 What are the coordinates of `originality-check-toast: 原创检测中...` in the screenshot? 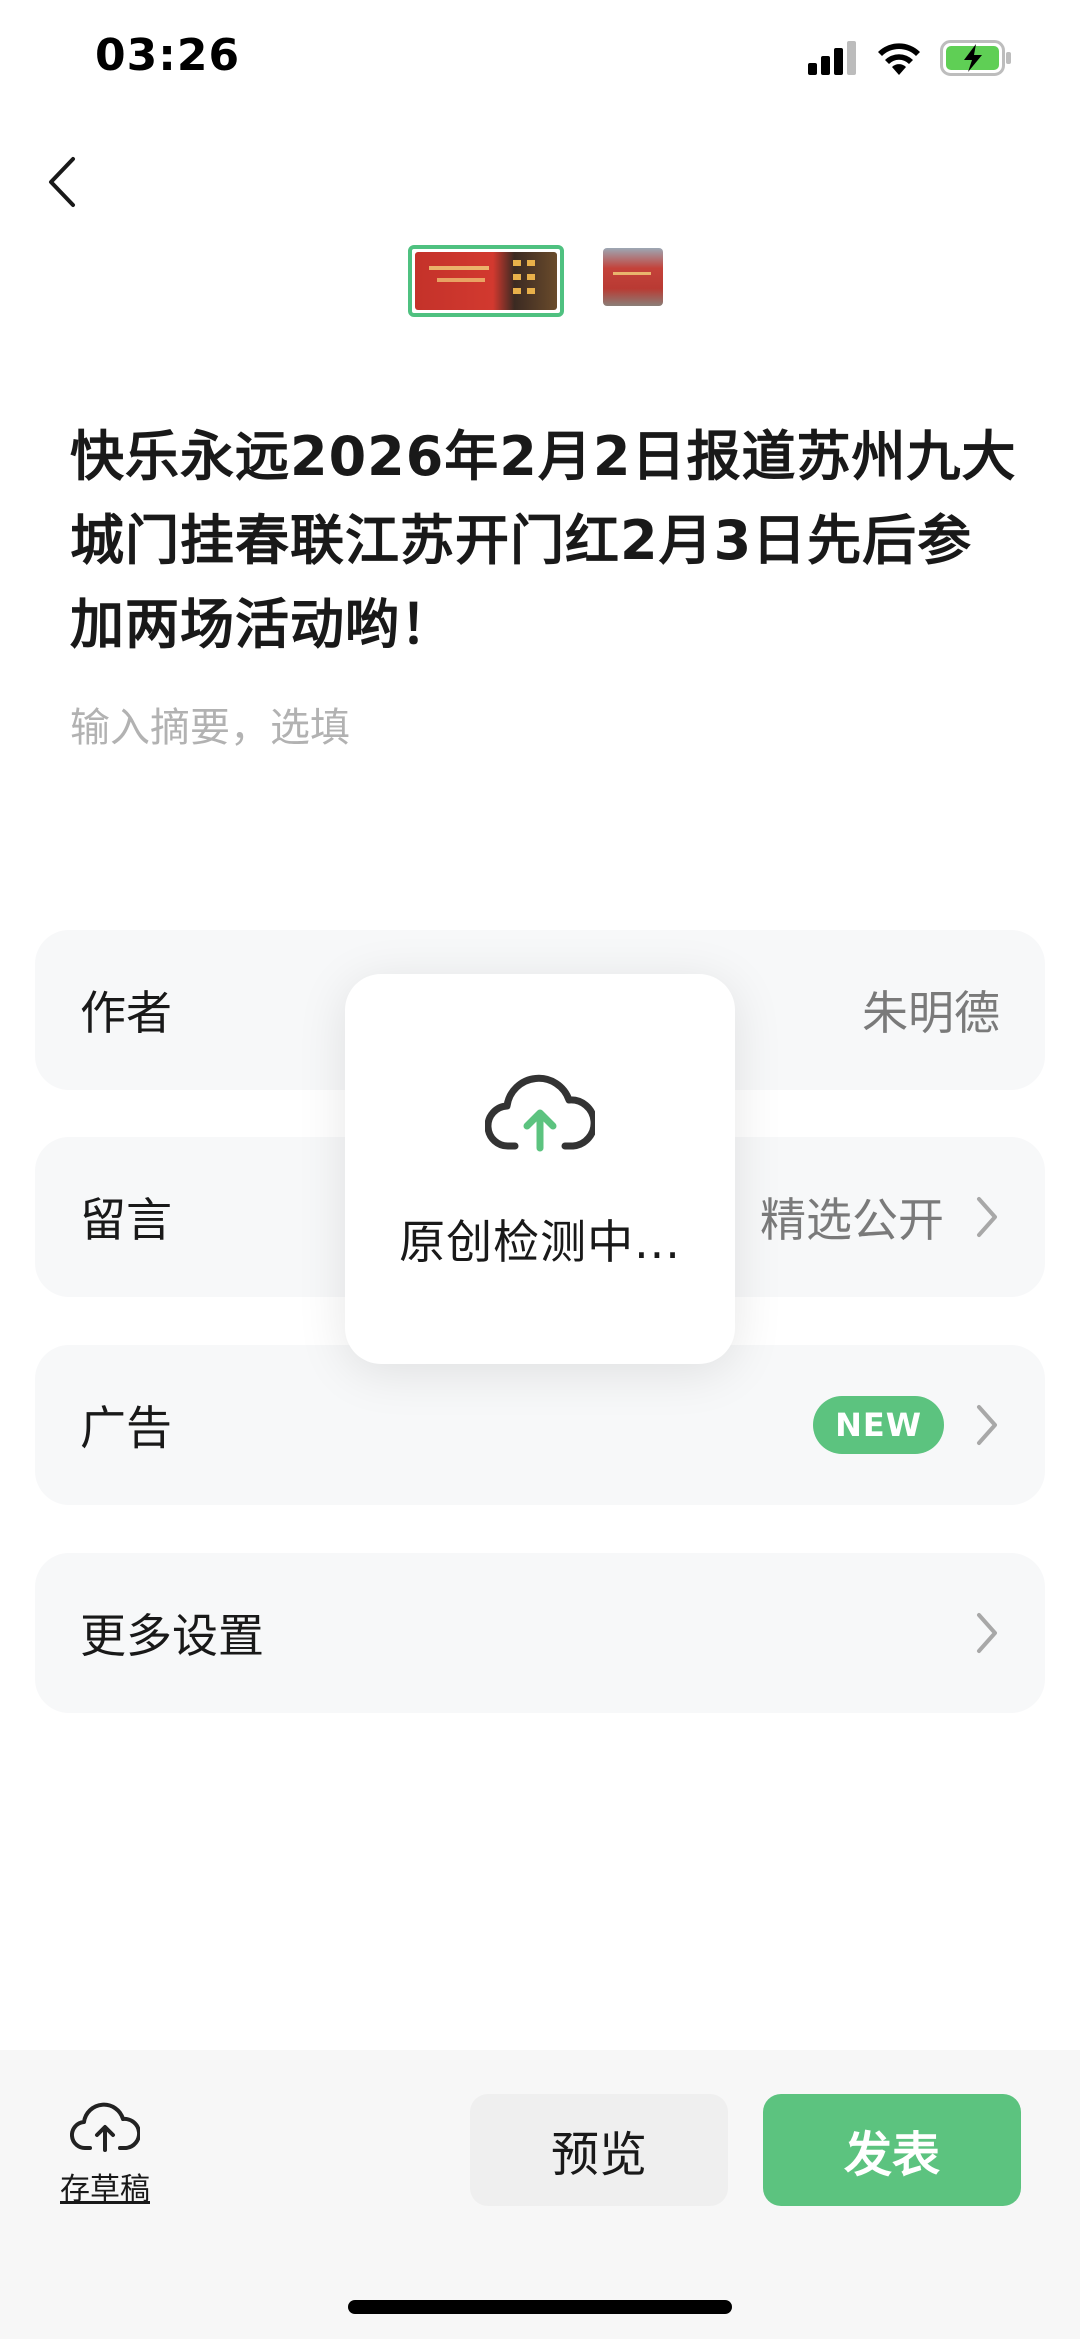 It's located at (540, 1169).